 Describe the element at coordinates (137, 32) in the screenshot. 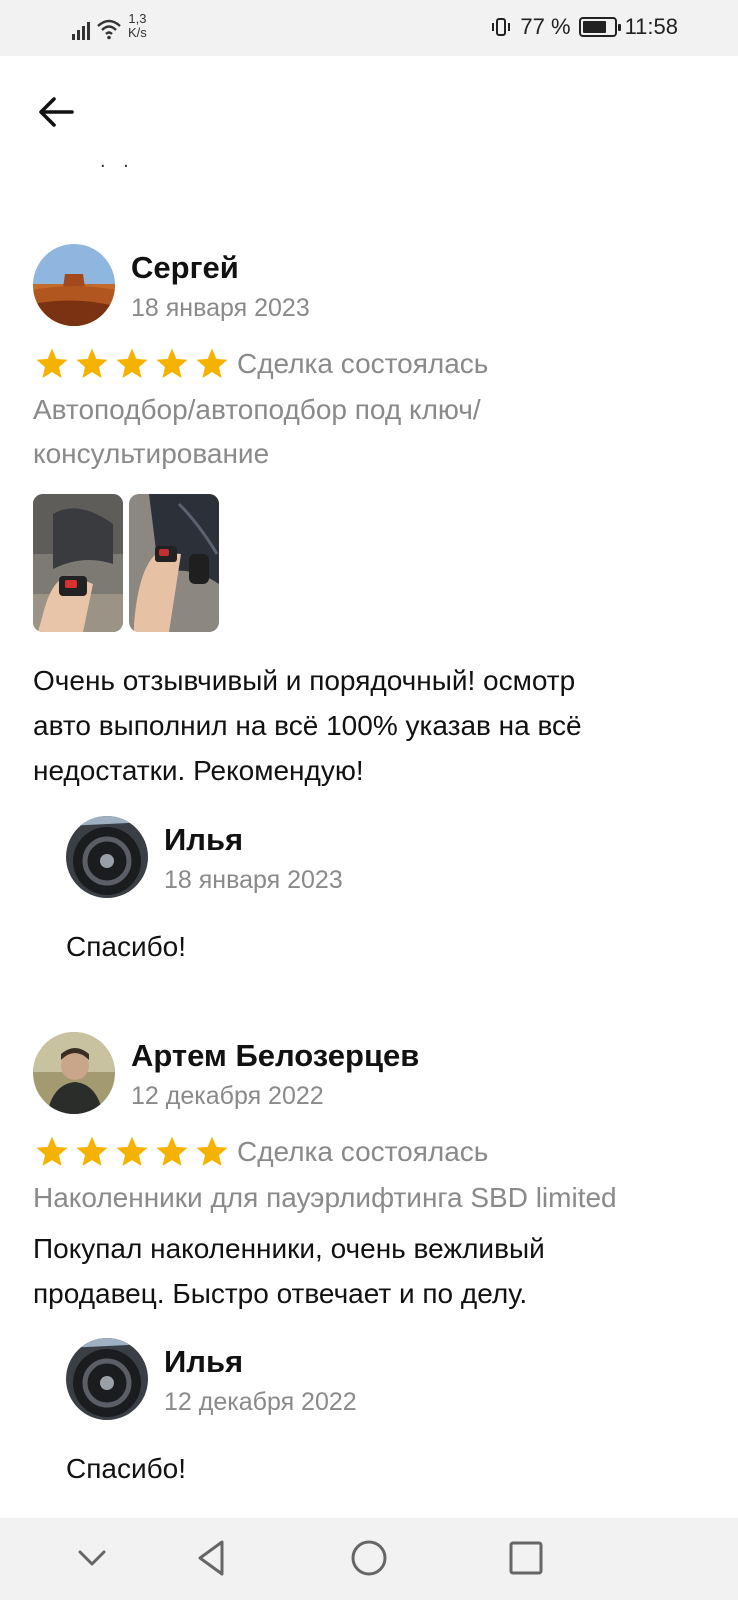

I see `speed-unit: K/s` at that location.